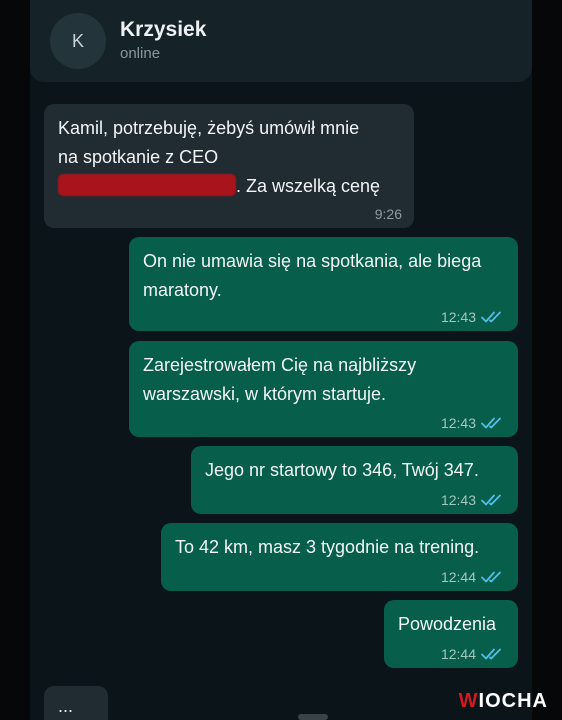 The height and width of the screenshot is (720, 562). I want to click on chat-header: K Krzysiek online, so click(281, 41).